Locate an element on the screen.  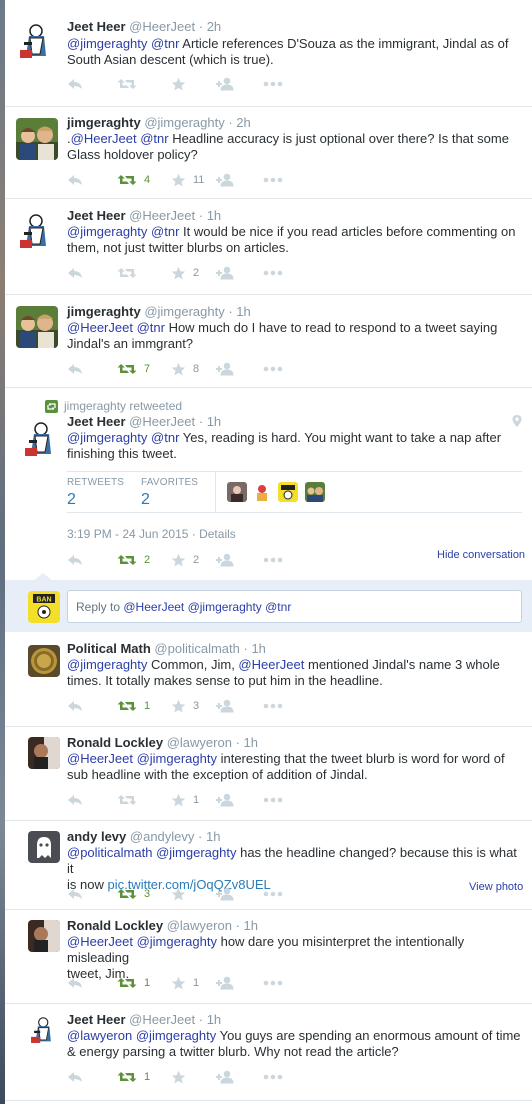
author-name: andy levy is located at coordinates (96, 836).